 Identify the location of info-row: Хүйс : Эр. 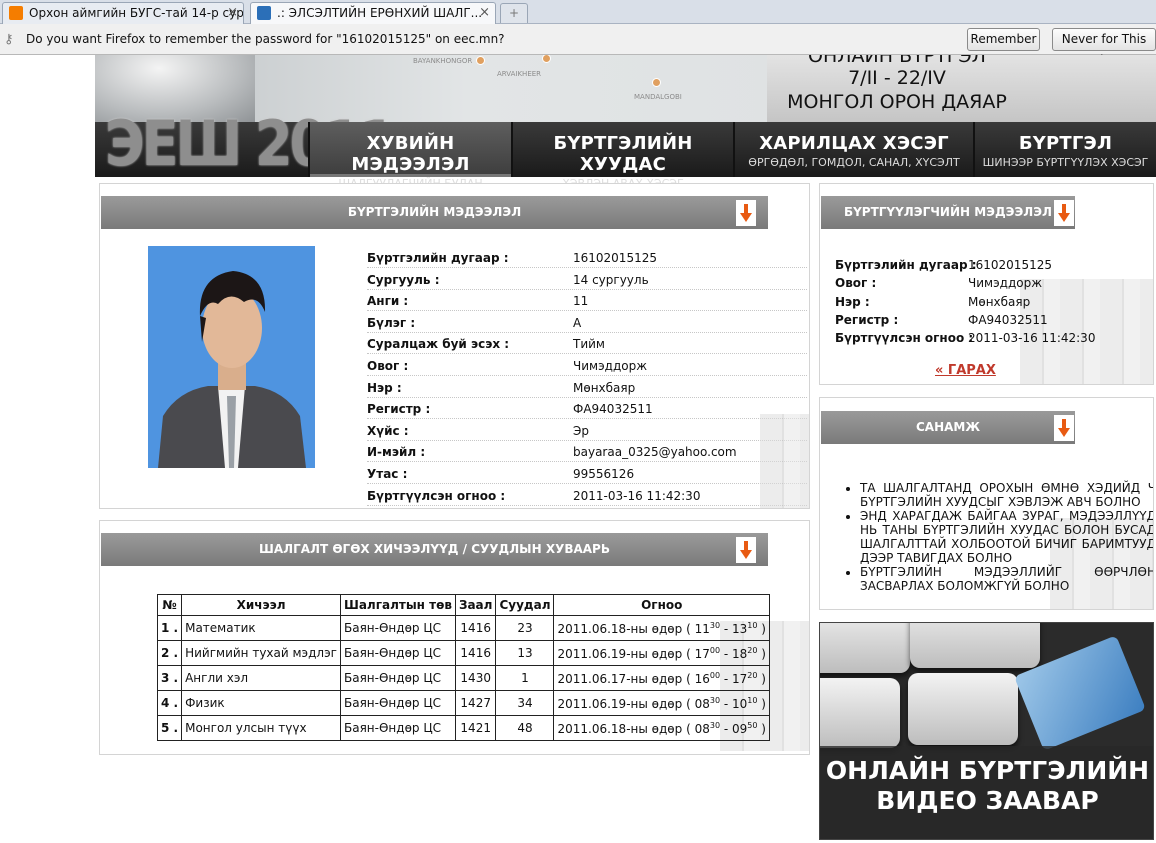
(587, 430).